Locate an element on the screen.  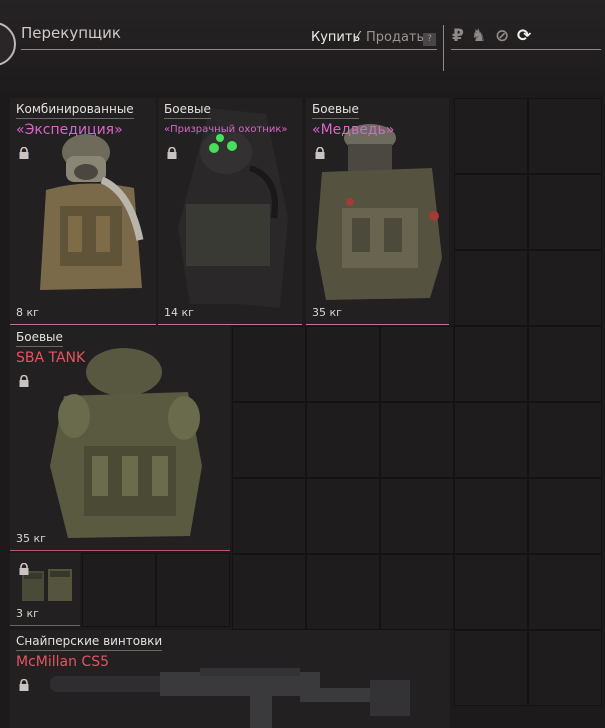
coin-icon: ⊘ is located at coordinates (502, 36).